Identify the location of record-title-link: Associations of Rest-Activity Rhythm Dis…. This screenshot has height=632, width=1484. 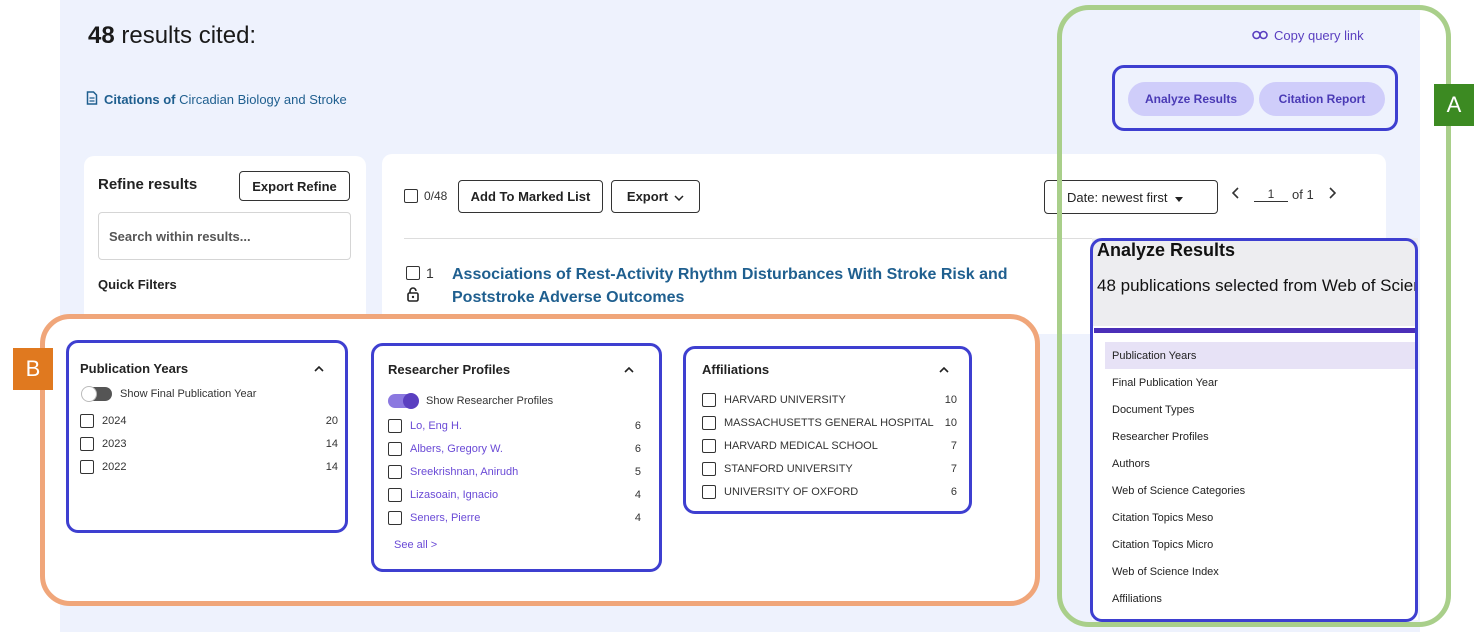
(762, 286).